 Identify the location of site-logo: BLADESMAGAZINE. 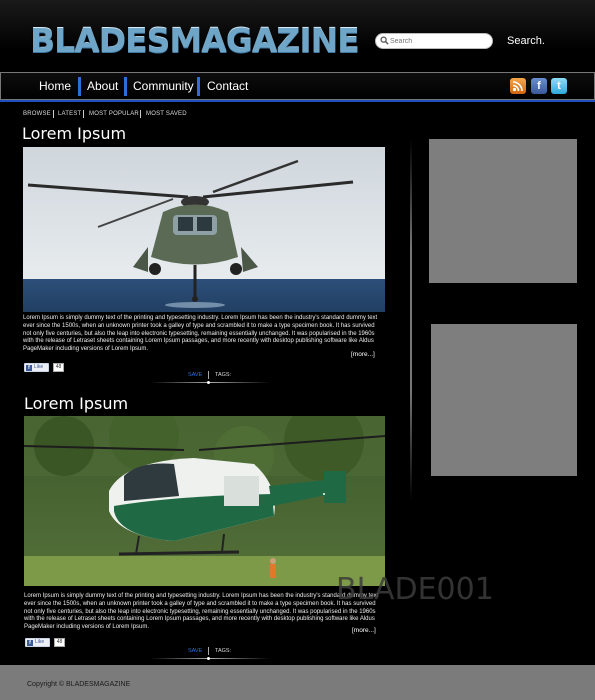
(195, 39).